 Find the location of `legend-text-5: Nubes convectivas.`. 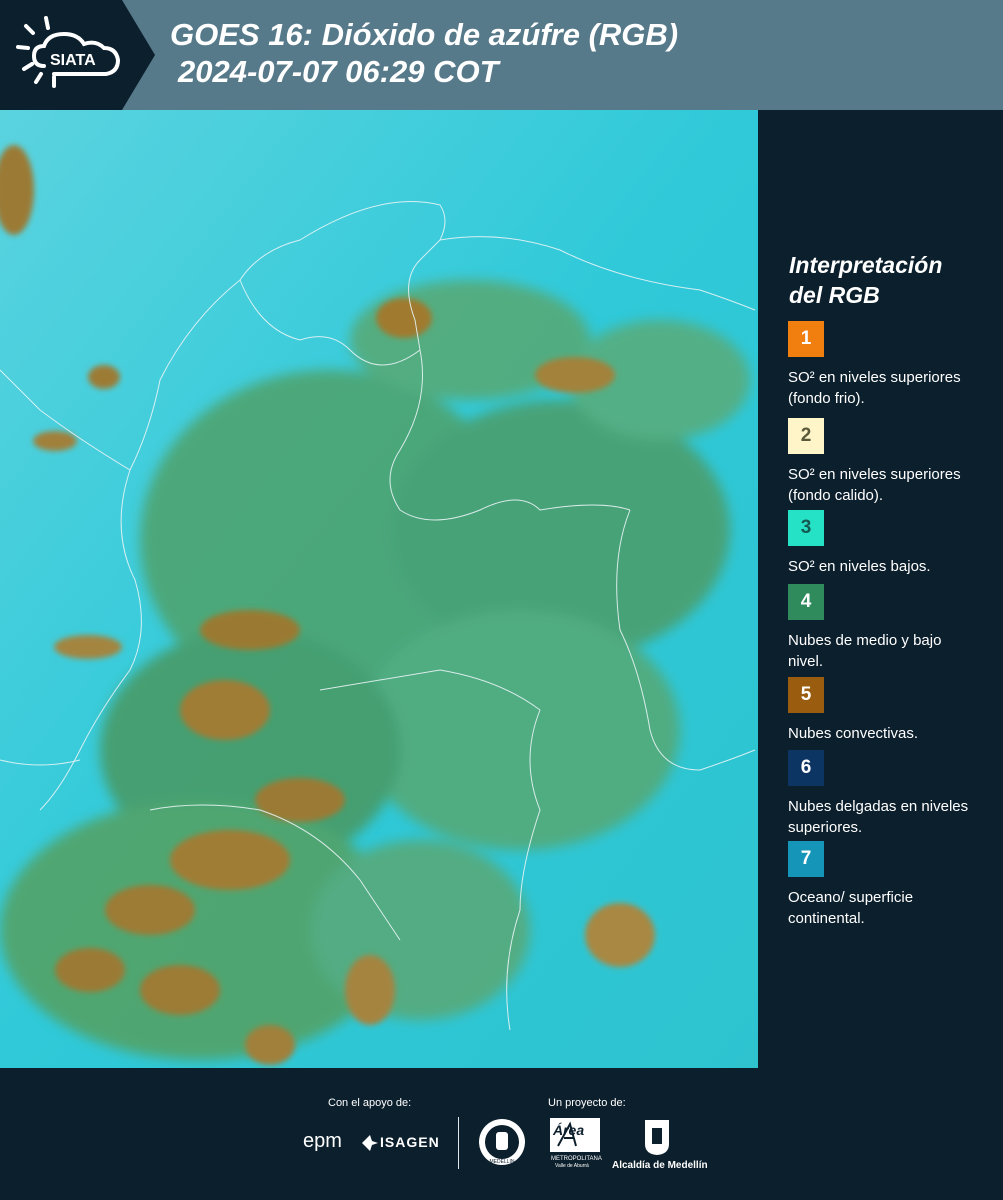

legend-text-5: Nubes convectivas. is located at coordinates (853, 733).